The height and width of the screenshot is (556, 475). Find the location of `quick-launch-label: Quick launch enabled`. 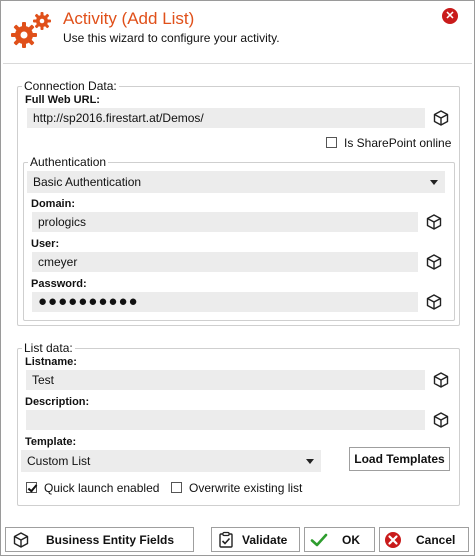

quick-launch-label: Quick launch enabled is located at coordinates (102, 488).